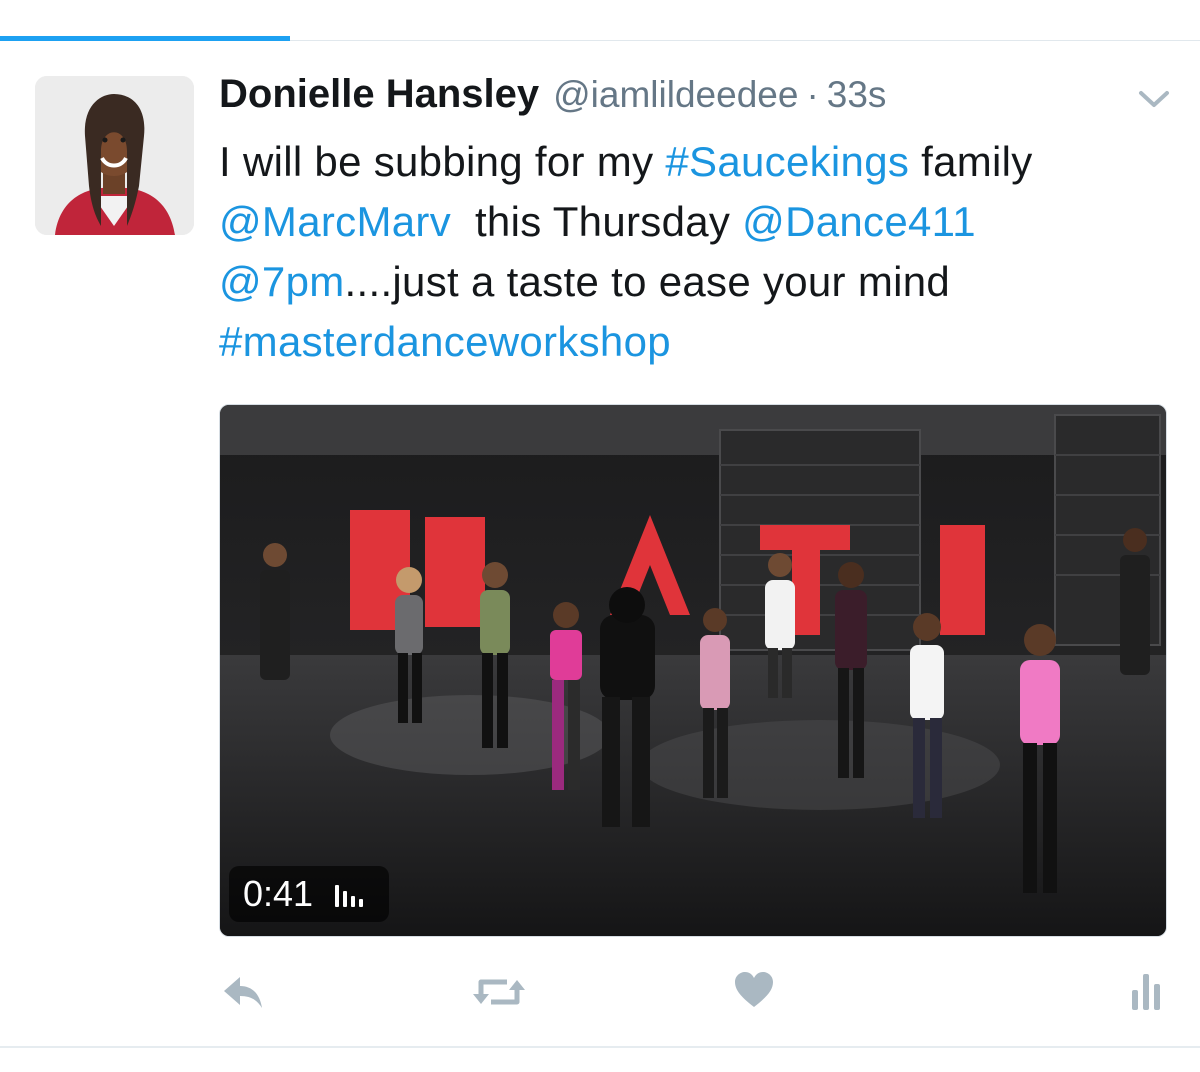 Image resolution: width=1200 pixels, height=1072 pixels. What do you see at coordinates (597, 221) in the screenshot?
I see `text-segment: this Thursday` at bounding box center [597, 221].